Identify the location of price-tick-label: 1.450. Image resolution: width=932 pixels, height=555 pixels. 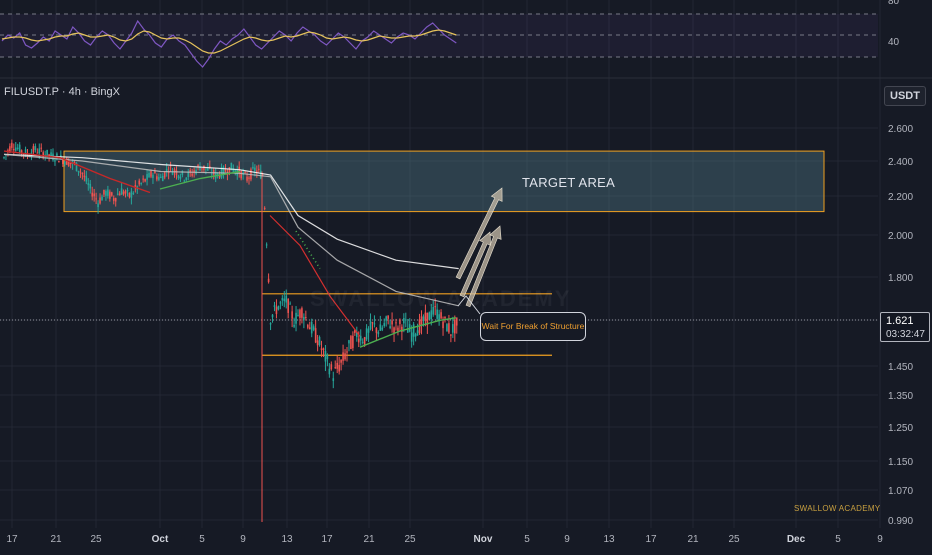
(900, 367).